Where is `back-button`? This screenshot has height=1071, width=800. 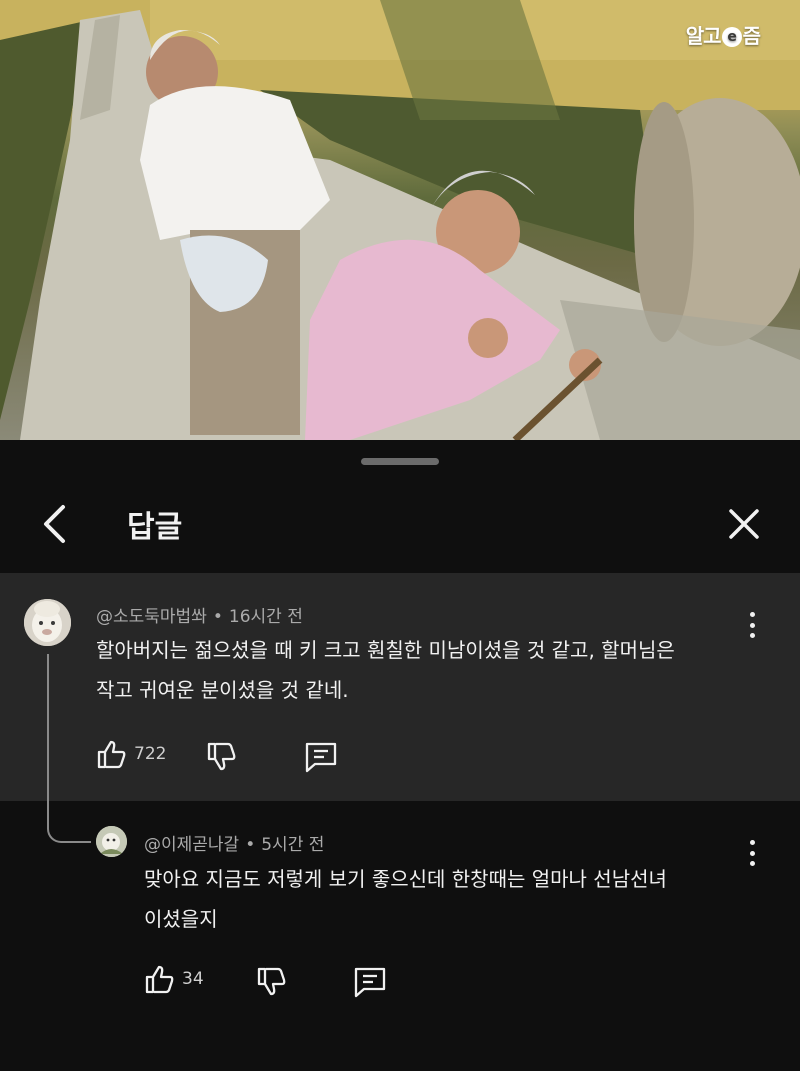
back-button is located at coordinates (54, 524).